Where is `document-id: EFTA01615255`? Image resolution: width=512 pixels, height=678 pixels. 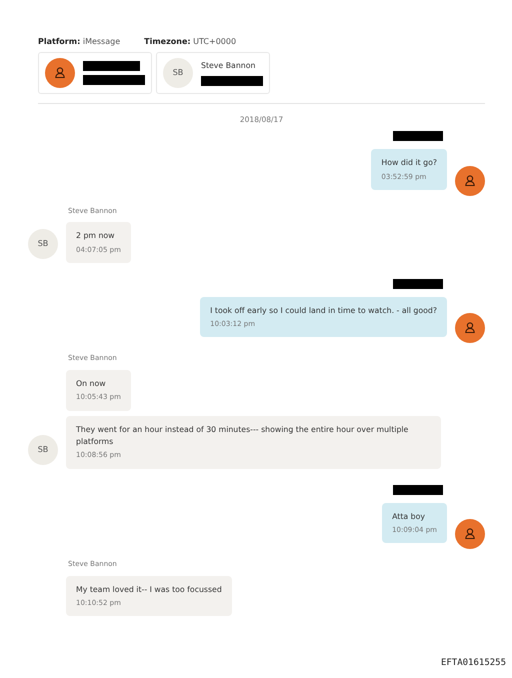 document-id: EFTA01615255 is located at coordinates (473, 663).